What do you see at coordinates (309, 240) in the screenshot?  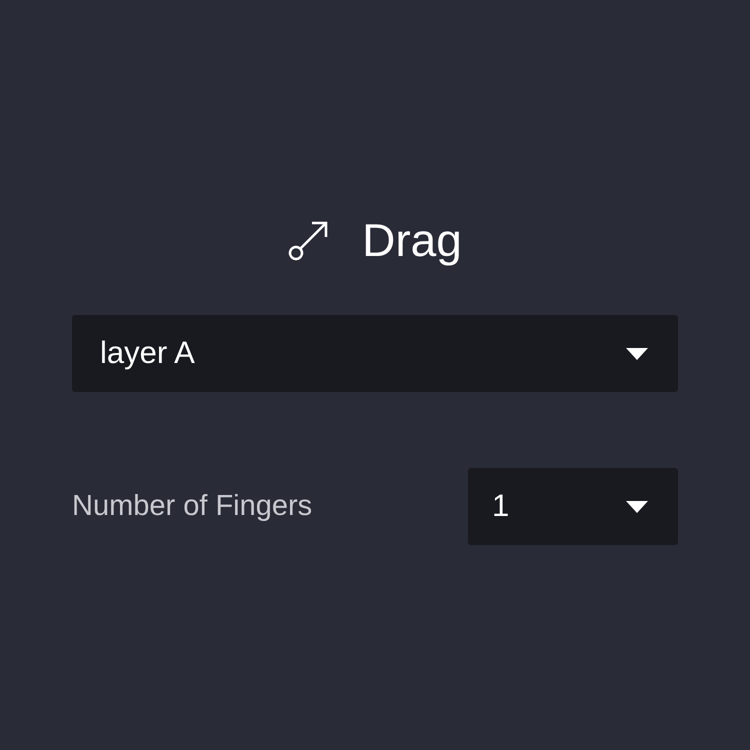 I see `drag-arrow-icon` at bounding box center [309, 240].